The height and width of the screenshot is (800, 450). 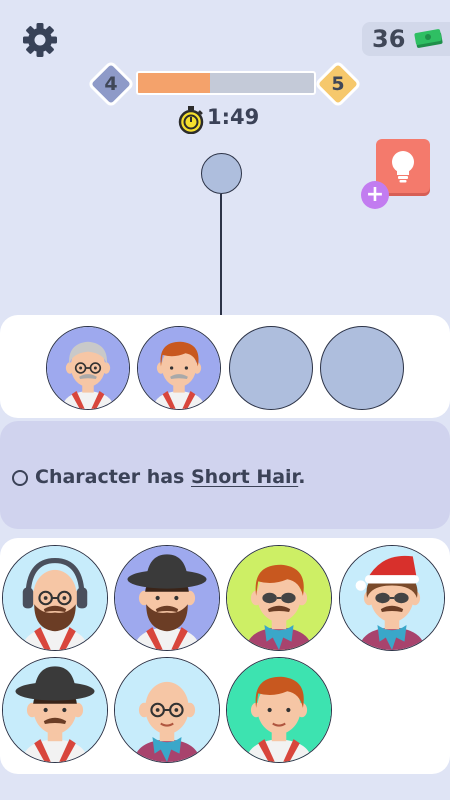 What do you see at coordinates (226, 83) in the screenshot?
I see `level-progress-bar` at bounding box center [226, 83].